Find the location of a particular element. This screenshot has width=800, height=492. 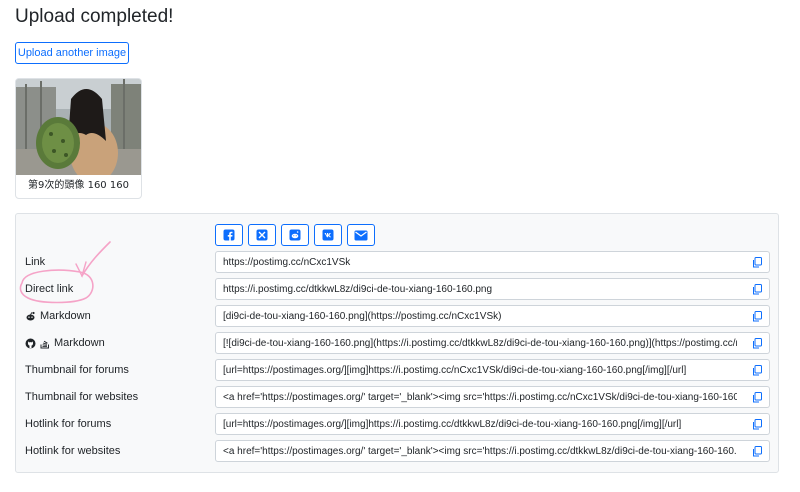

link-label: Link is located at coordinates (35, 262).